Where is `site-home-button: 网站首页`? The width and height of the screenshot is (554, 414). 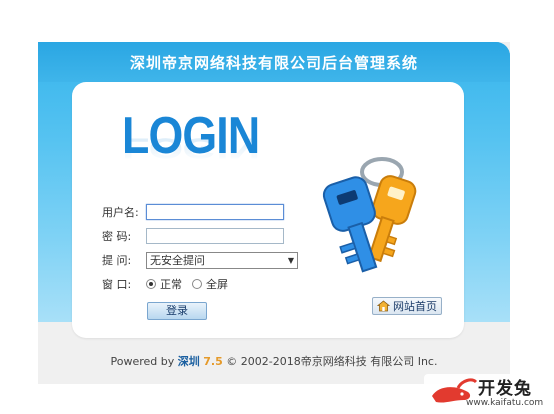 site-home-button: 网站首页 is located at coordinates (407, 306).